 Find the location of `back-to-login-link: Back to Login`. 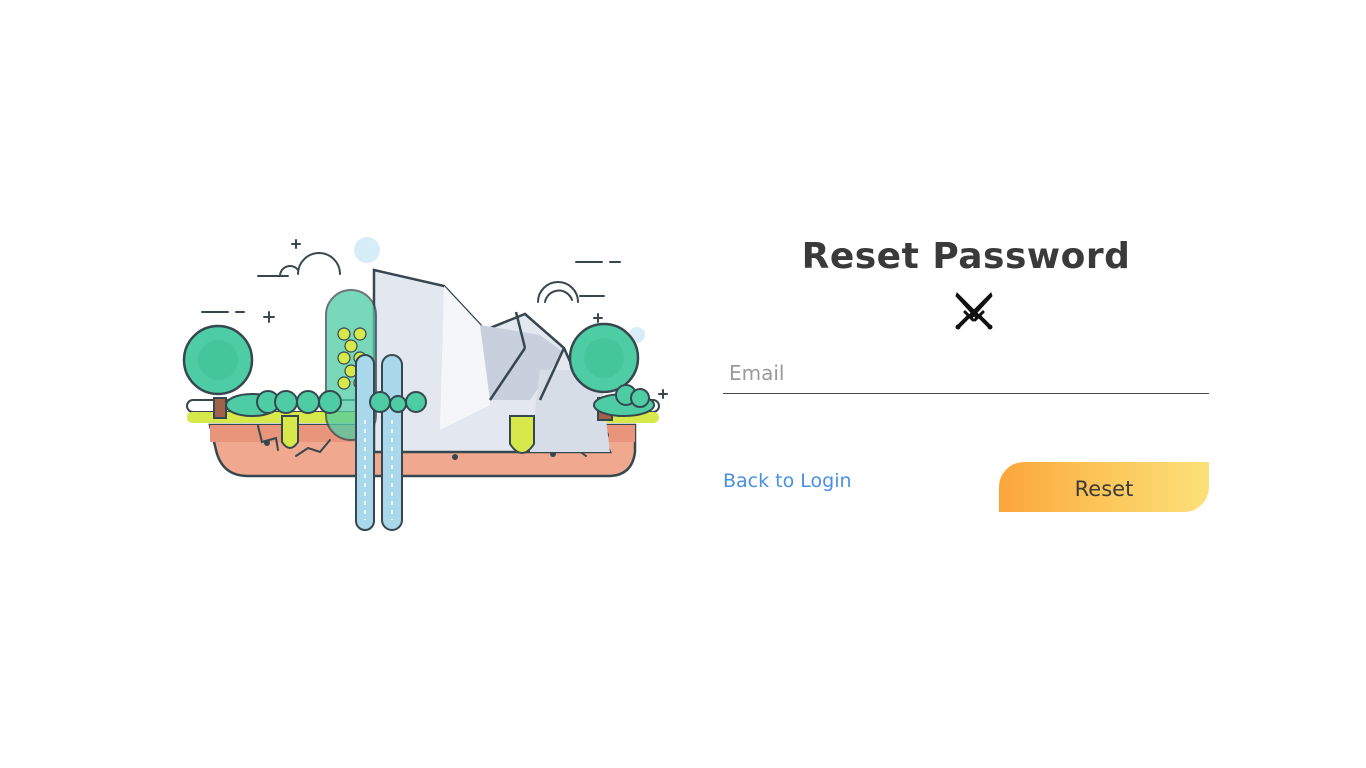

back-to-login-link: Back to Login is located at coordinates (787, 481).